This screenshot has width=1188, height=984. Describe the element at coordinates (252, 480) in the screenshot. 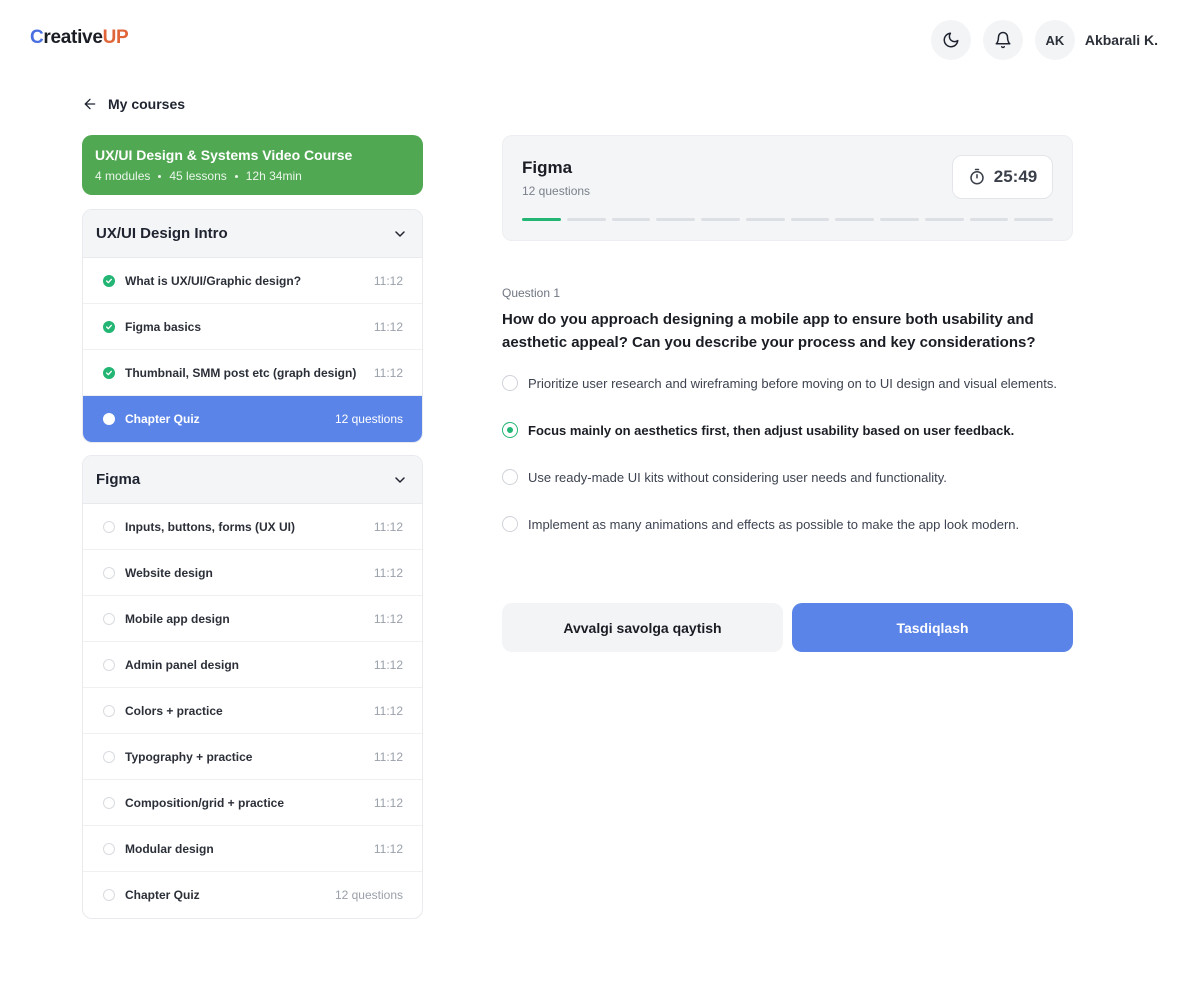

I see `module-header: Figma` at that location.